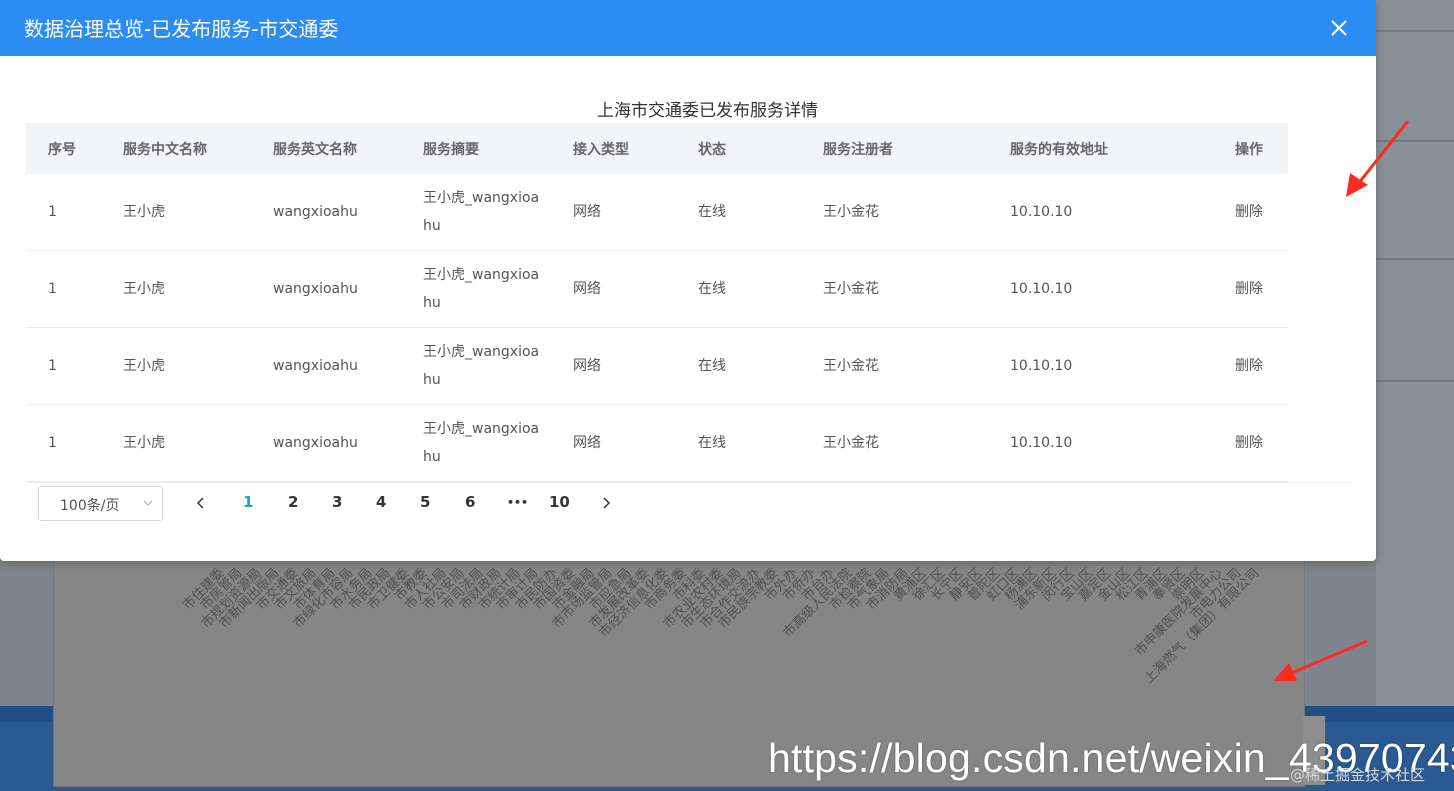 The width and height of the screenshot is (1454, 791). I want to click on page-button-4: 4, so click(381, 502).